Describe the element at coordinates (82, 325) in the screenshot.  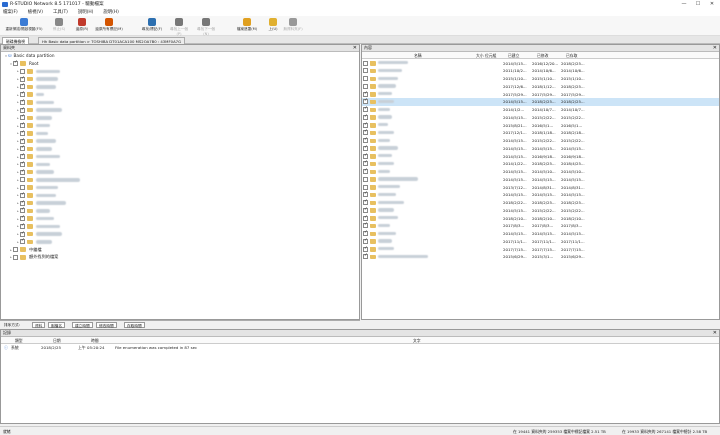
I see `sort-tab-2: 建立時間` at that location.